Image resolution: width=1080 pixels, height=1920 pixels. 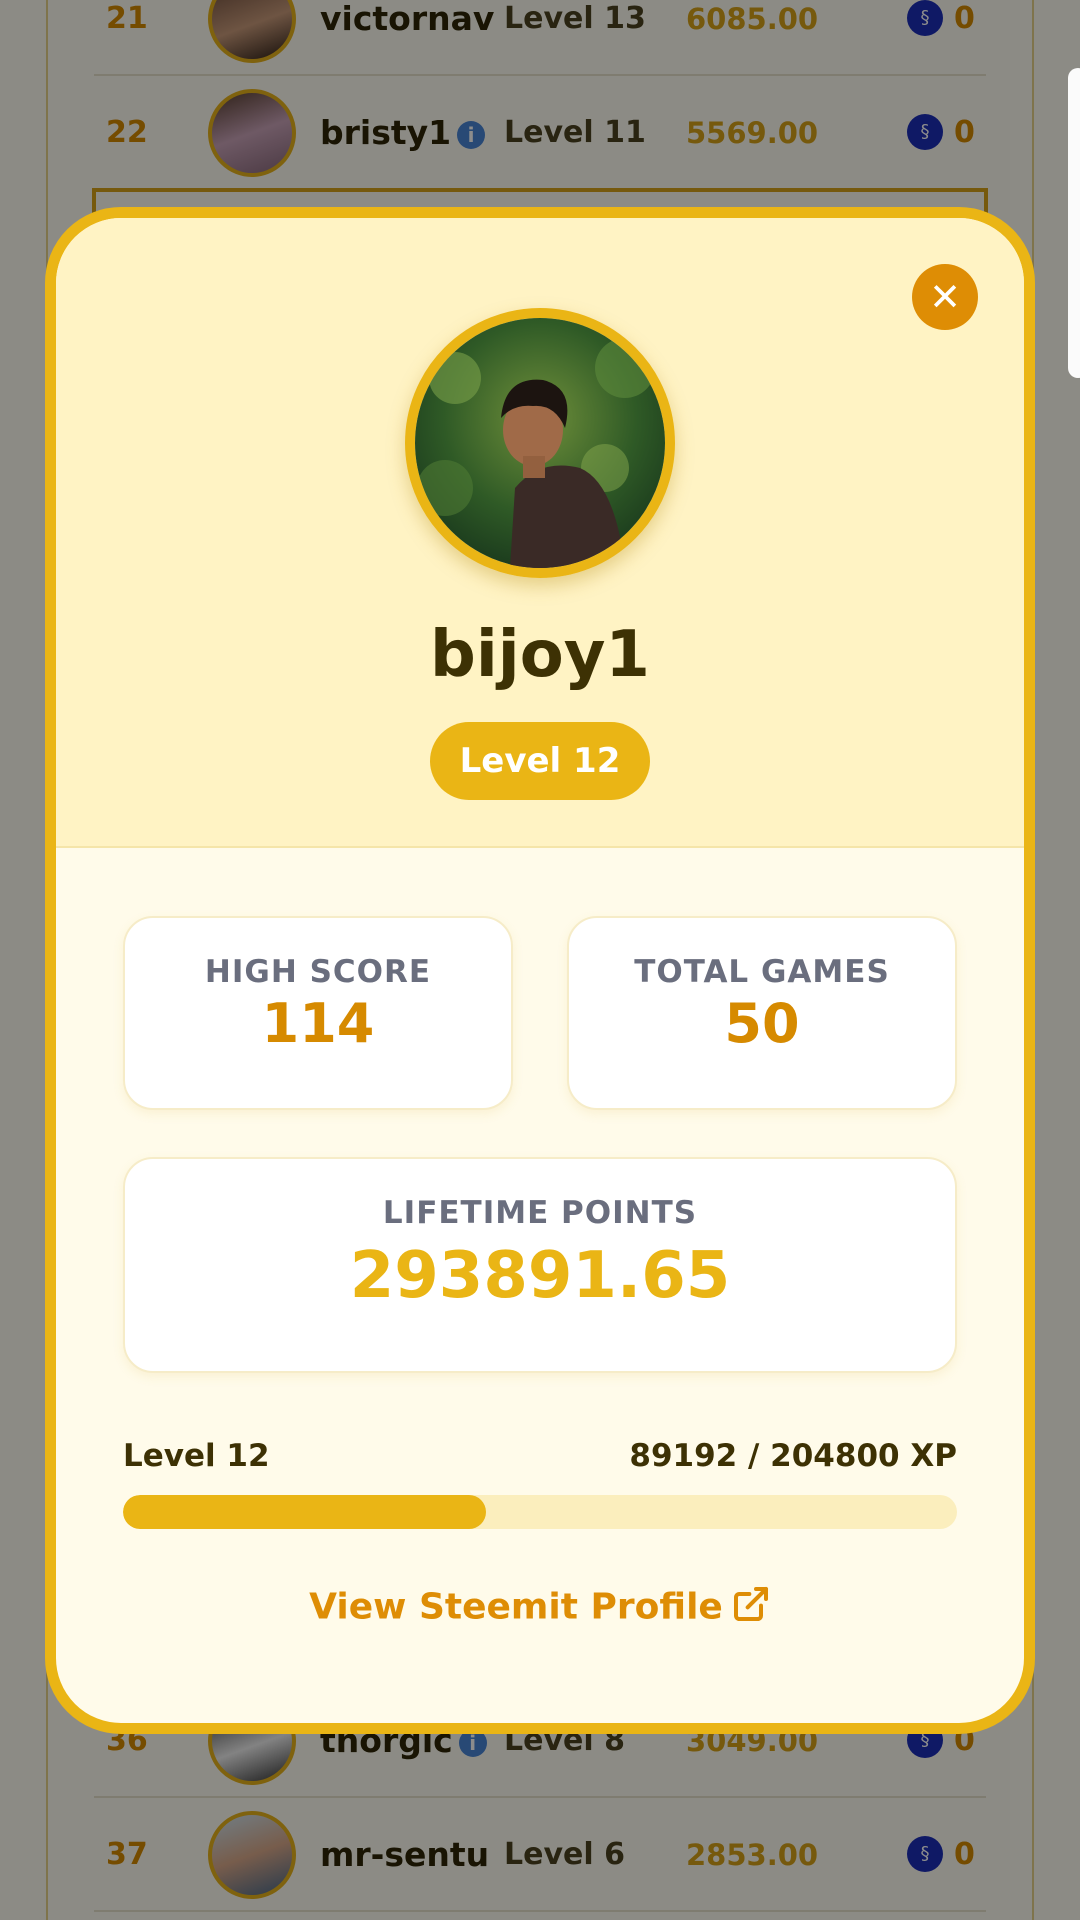 I want to click on avatar-photo, so click(x=540, y=443).